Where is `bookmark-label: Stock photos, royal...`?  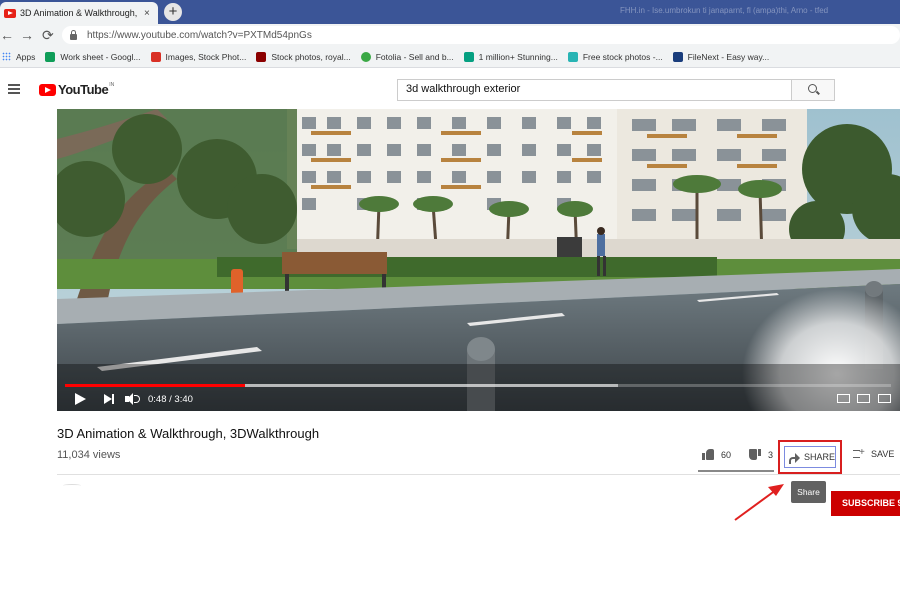
bookmark-label: Stock photos, royal... is located at coordinates (311, 56).